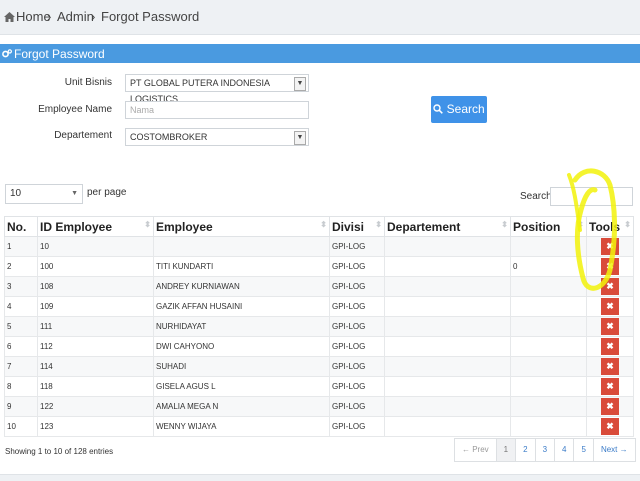 This screenshot has height=481, width=640. What do you see at coordinates (88, 82) in the screenshot?
I see `unit-bisnis-label: Unit Bisnis` at bounding box center [88, 82].